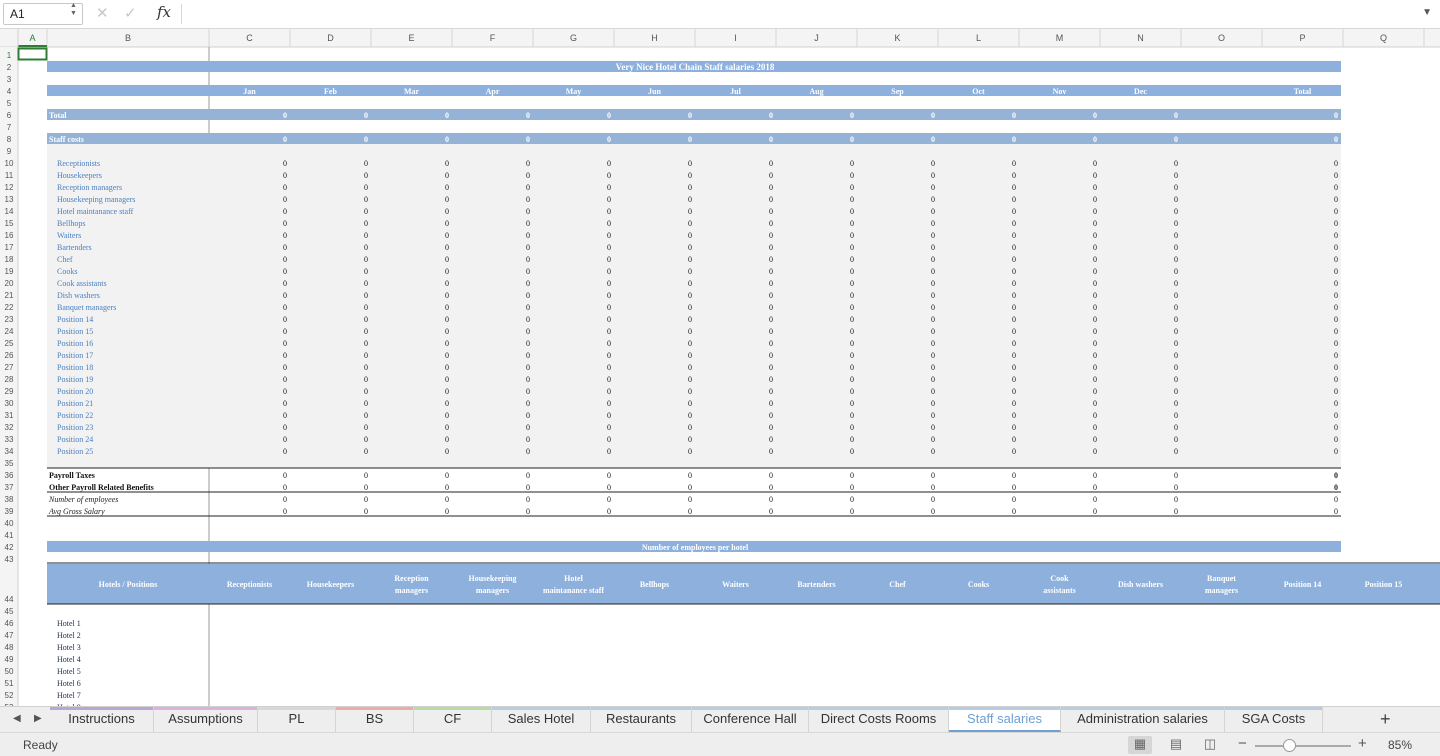  I want to click on position-label: Cooks, so click(67, 271).